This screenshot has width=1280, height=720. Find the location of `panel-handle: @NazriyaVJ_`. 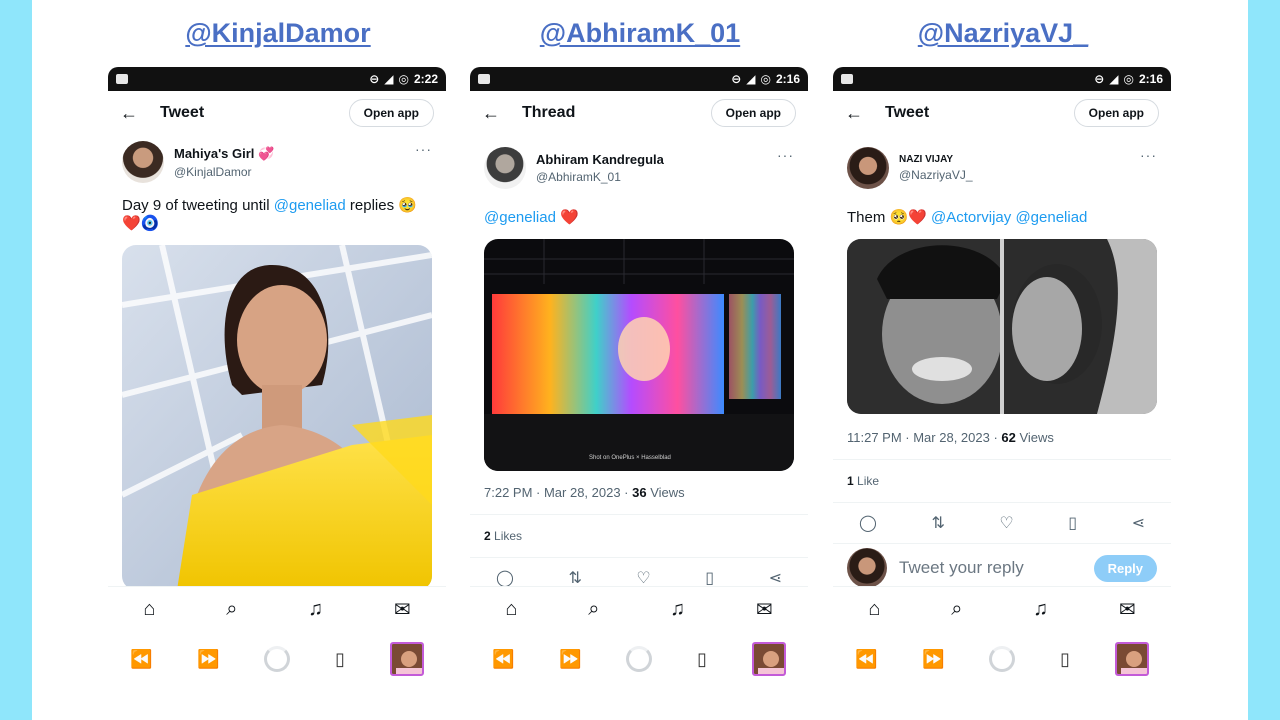

panel-handle: @NazriyaVJ_ is located at coordinates (1003, 33).